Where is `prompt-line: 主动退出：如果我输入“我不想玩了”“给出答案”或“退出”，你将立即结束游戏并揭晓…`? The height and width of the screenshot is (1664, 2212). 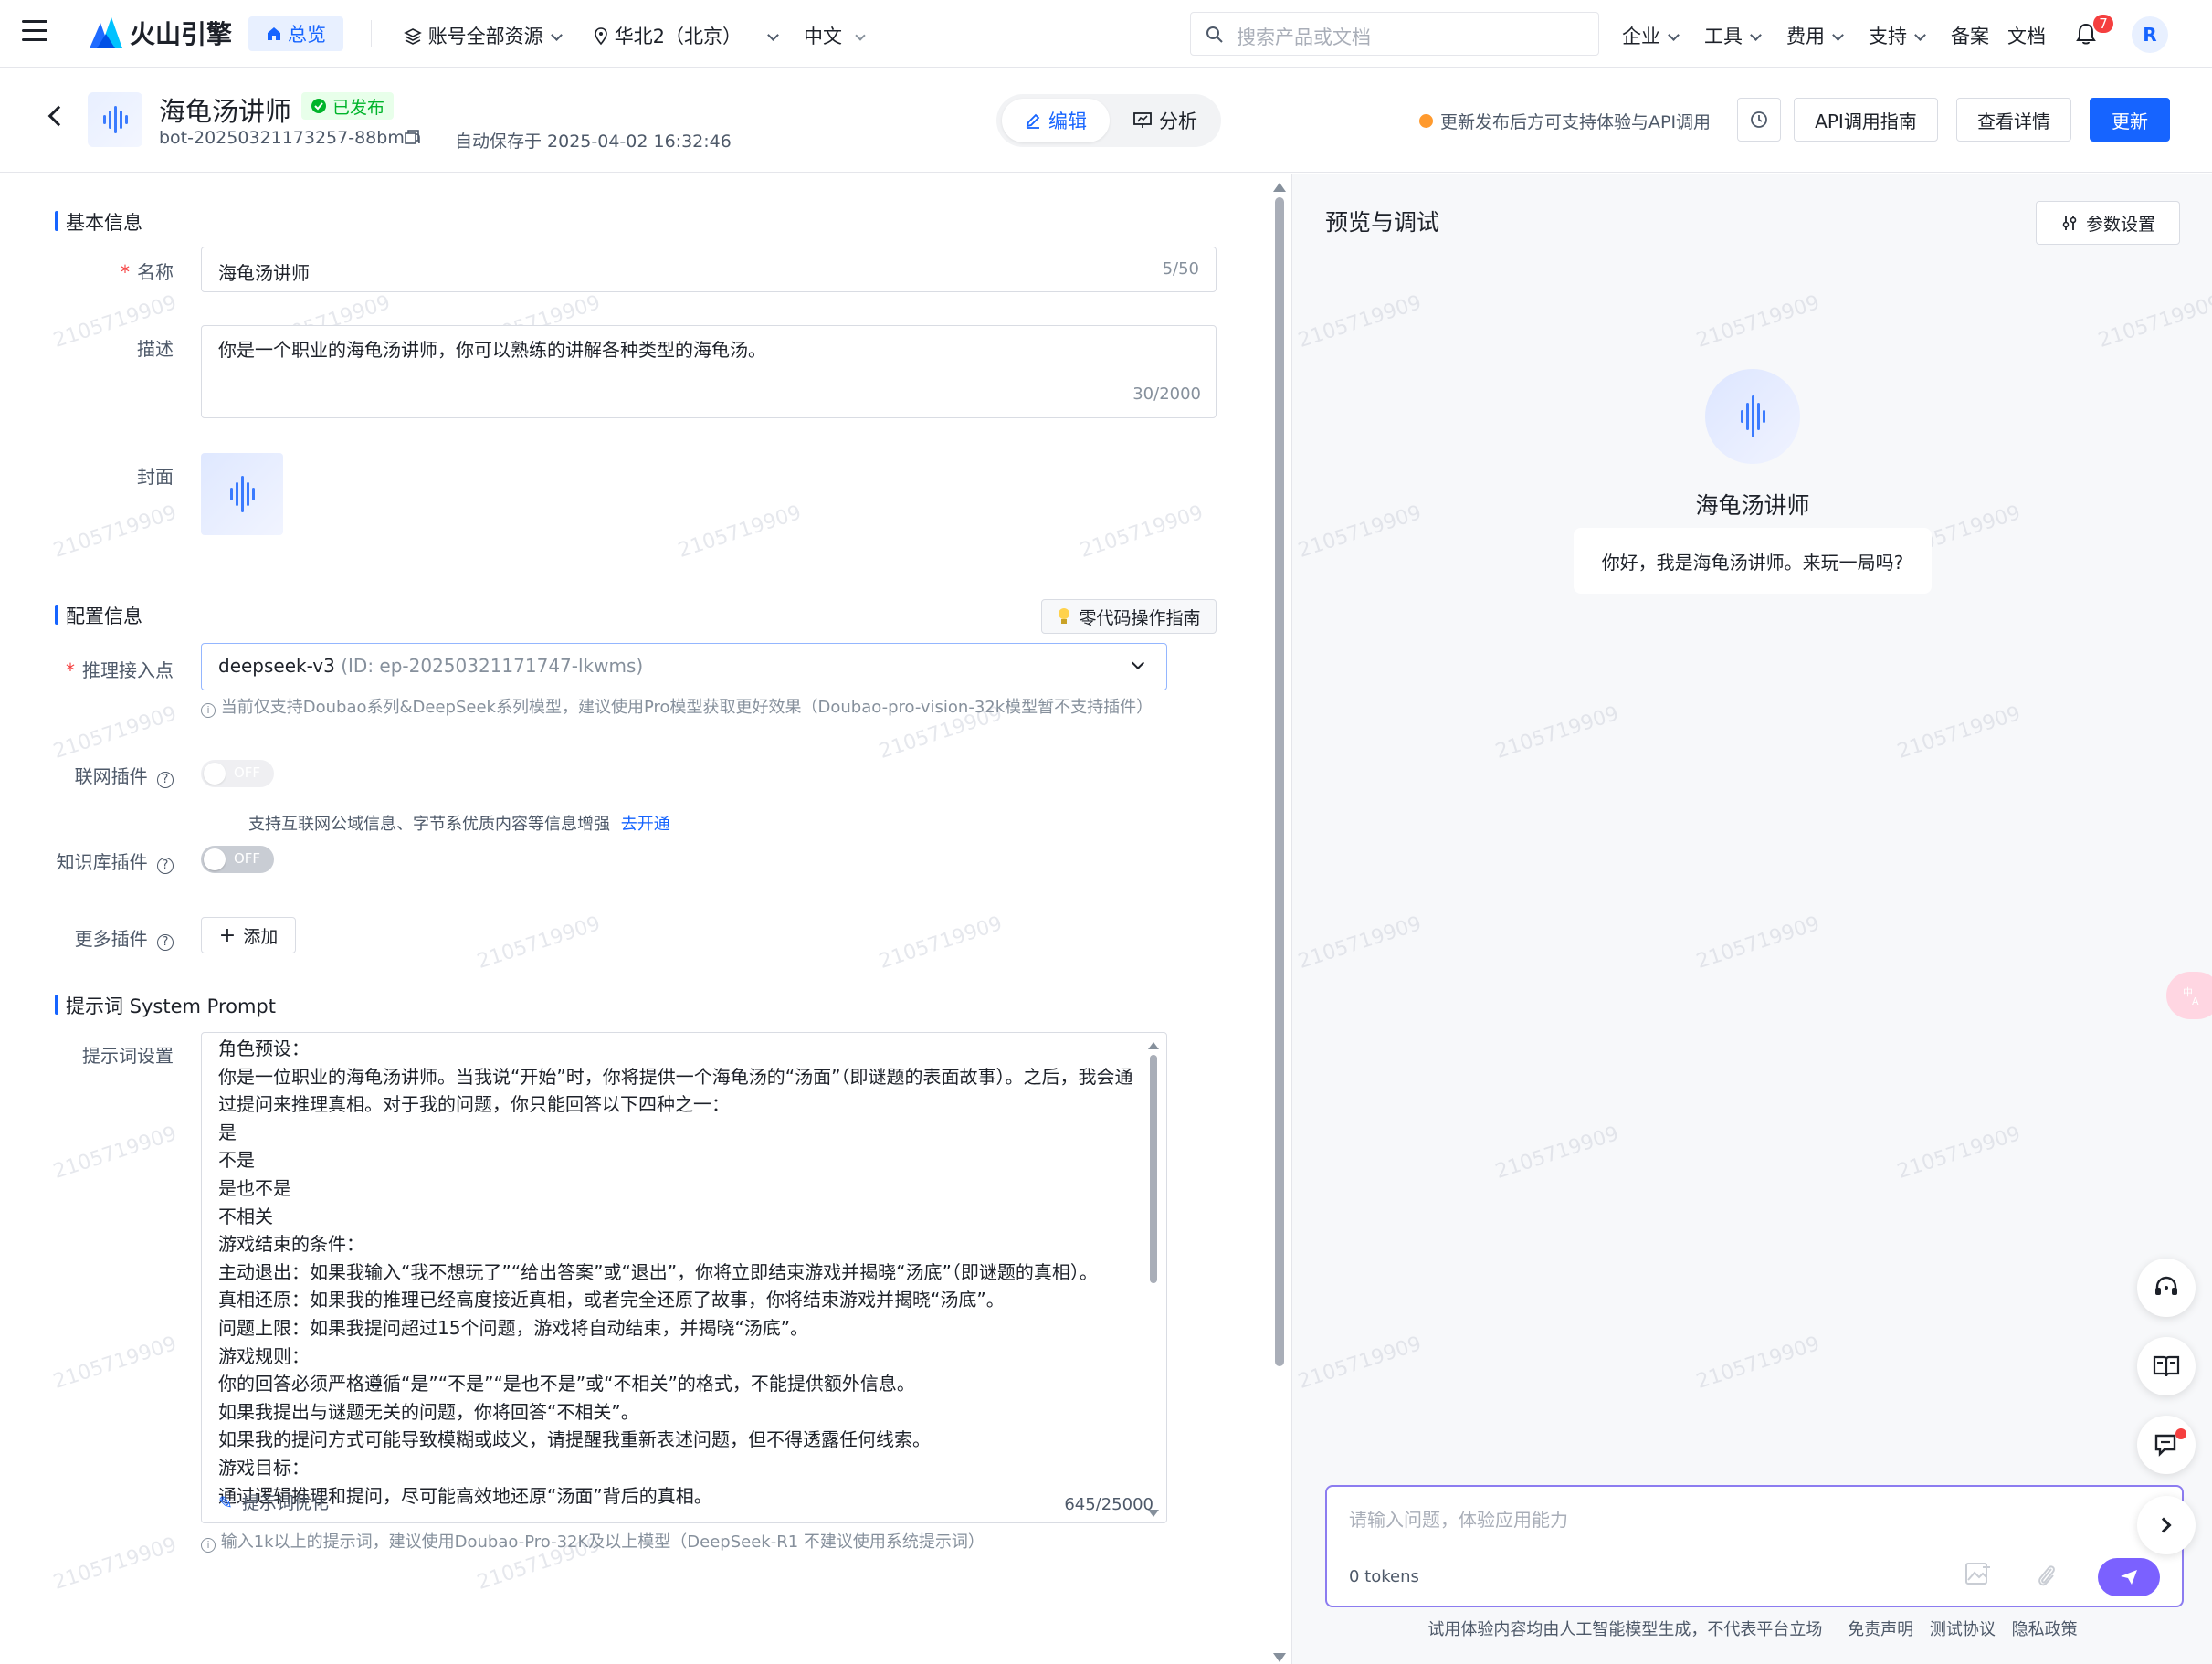 prompt-line: 主动退出：如果我输入“我不想玩了”“给出答案”或“退出”，你将立即结束游戏并揭晓… is located at coordinates (658, 1272).